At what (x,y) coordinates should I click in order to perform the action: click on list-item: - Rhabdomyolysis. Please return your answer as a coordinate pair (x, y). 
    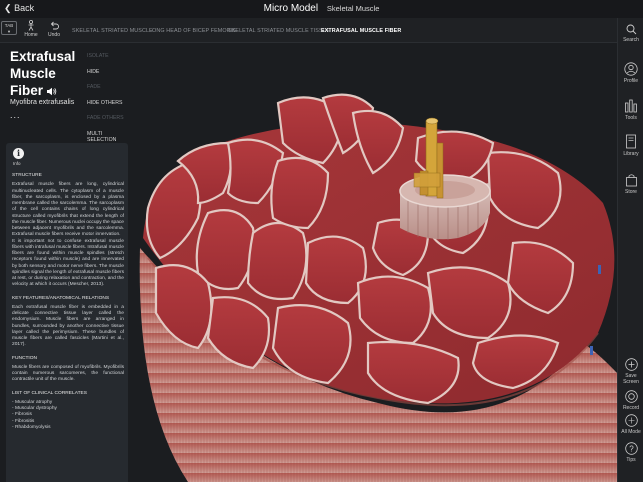
    Looking at the image, I should click on (31, 427).